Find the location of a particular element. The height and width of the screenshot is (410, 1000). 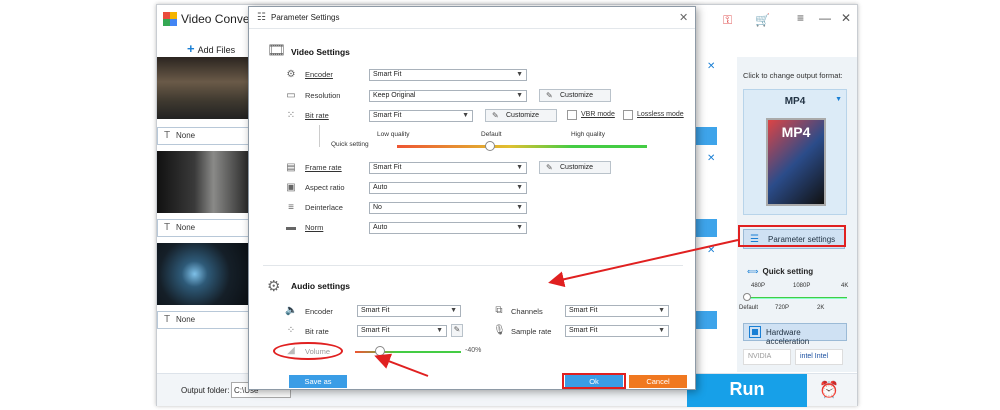

annotation-arrow-to-audio is located at coordinates (643, 263).